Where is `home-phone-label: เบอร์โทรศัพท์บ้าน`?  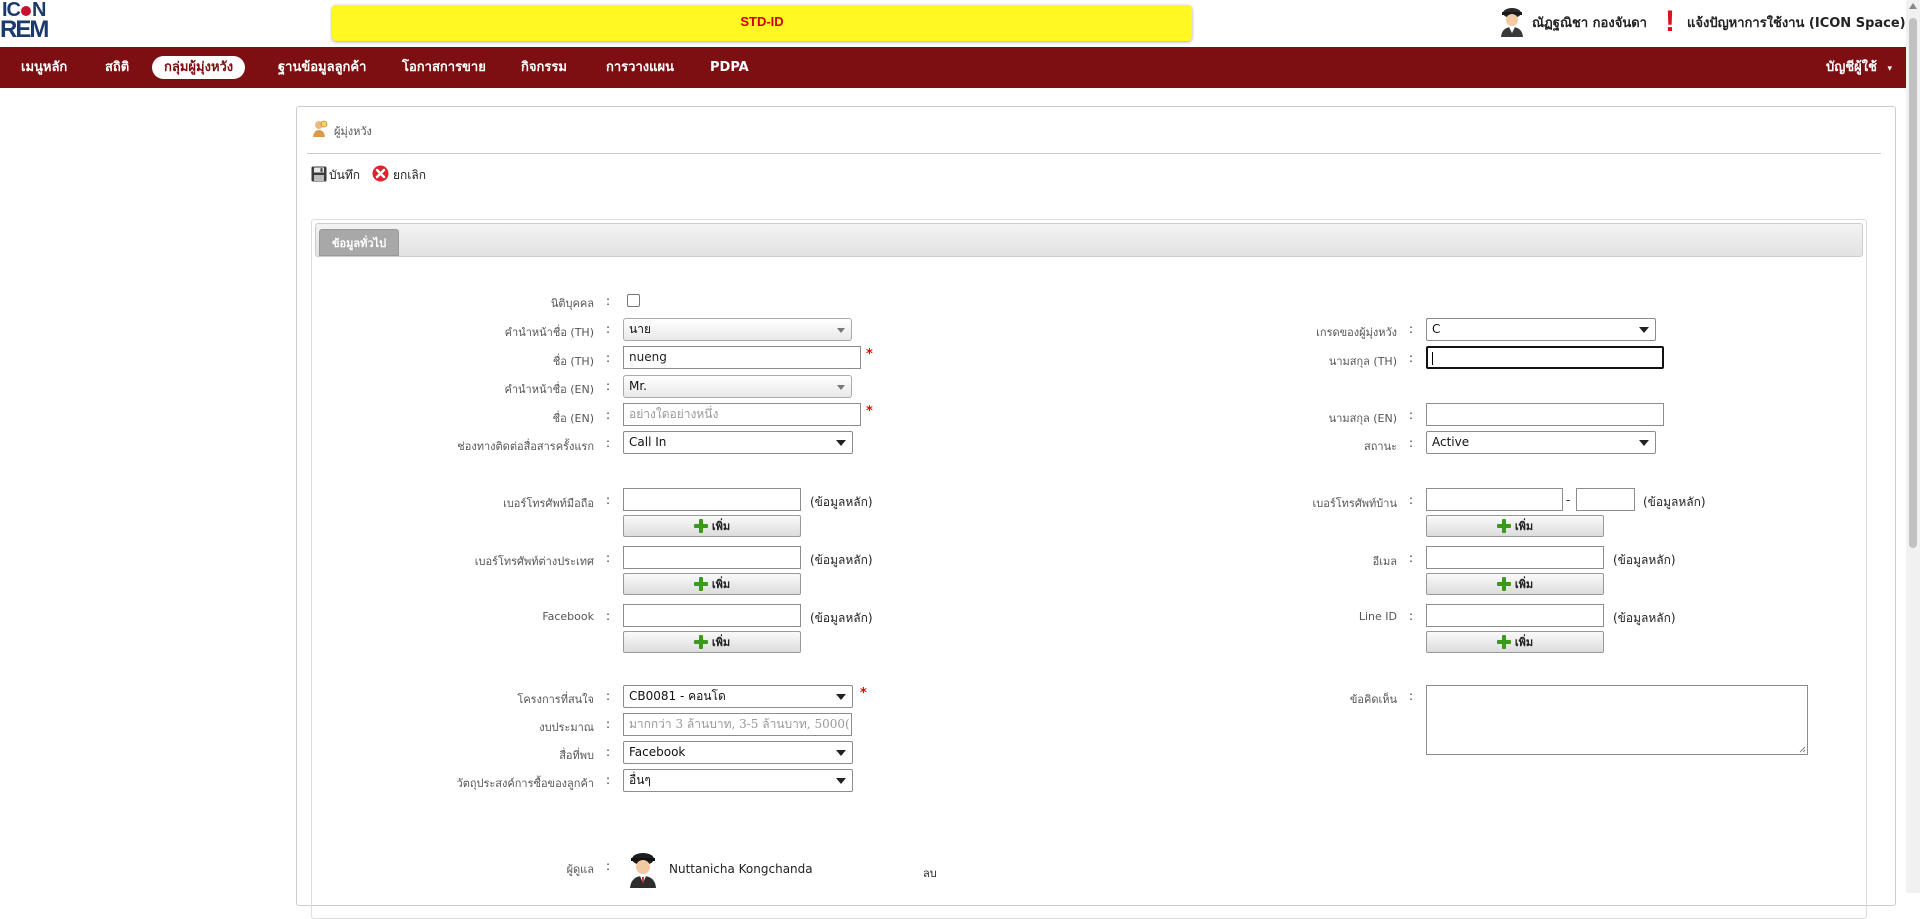 home-phone-label: เบอร์โทรศัพท์บ้าน is located at coordinates (1355, 503).